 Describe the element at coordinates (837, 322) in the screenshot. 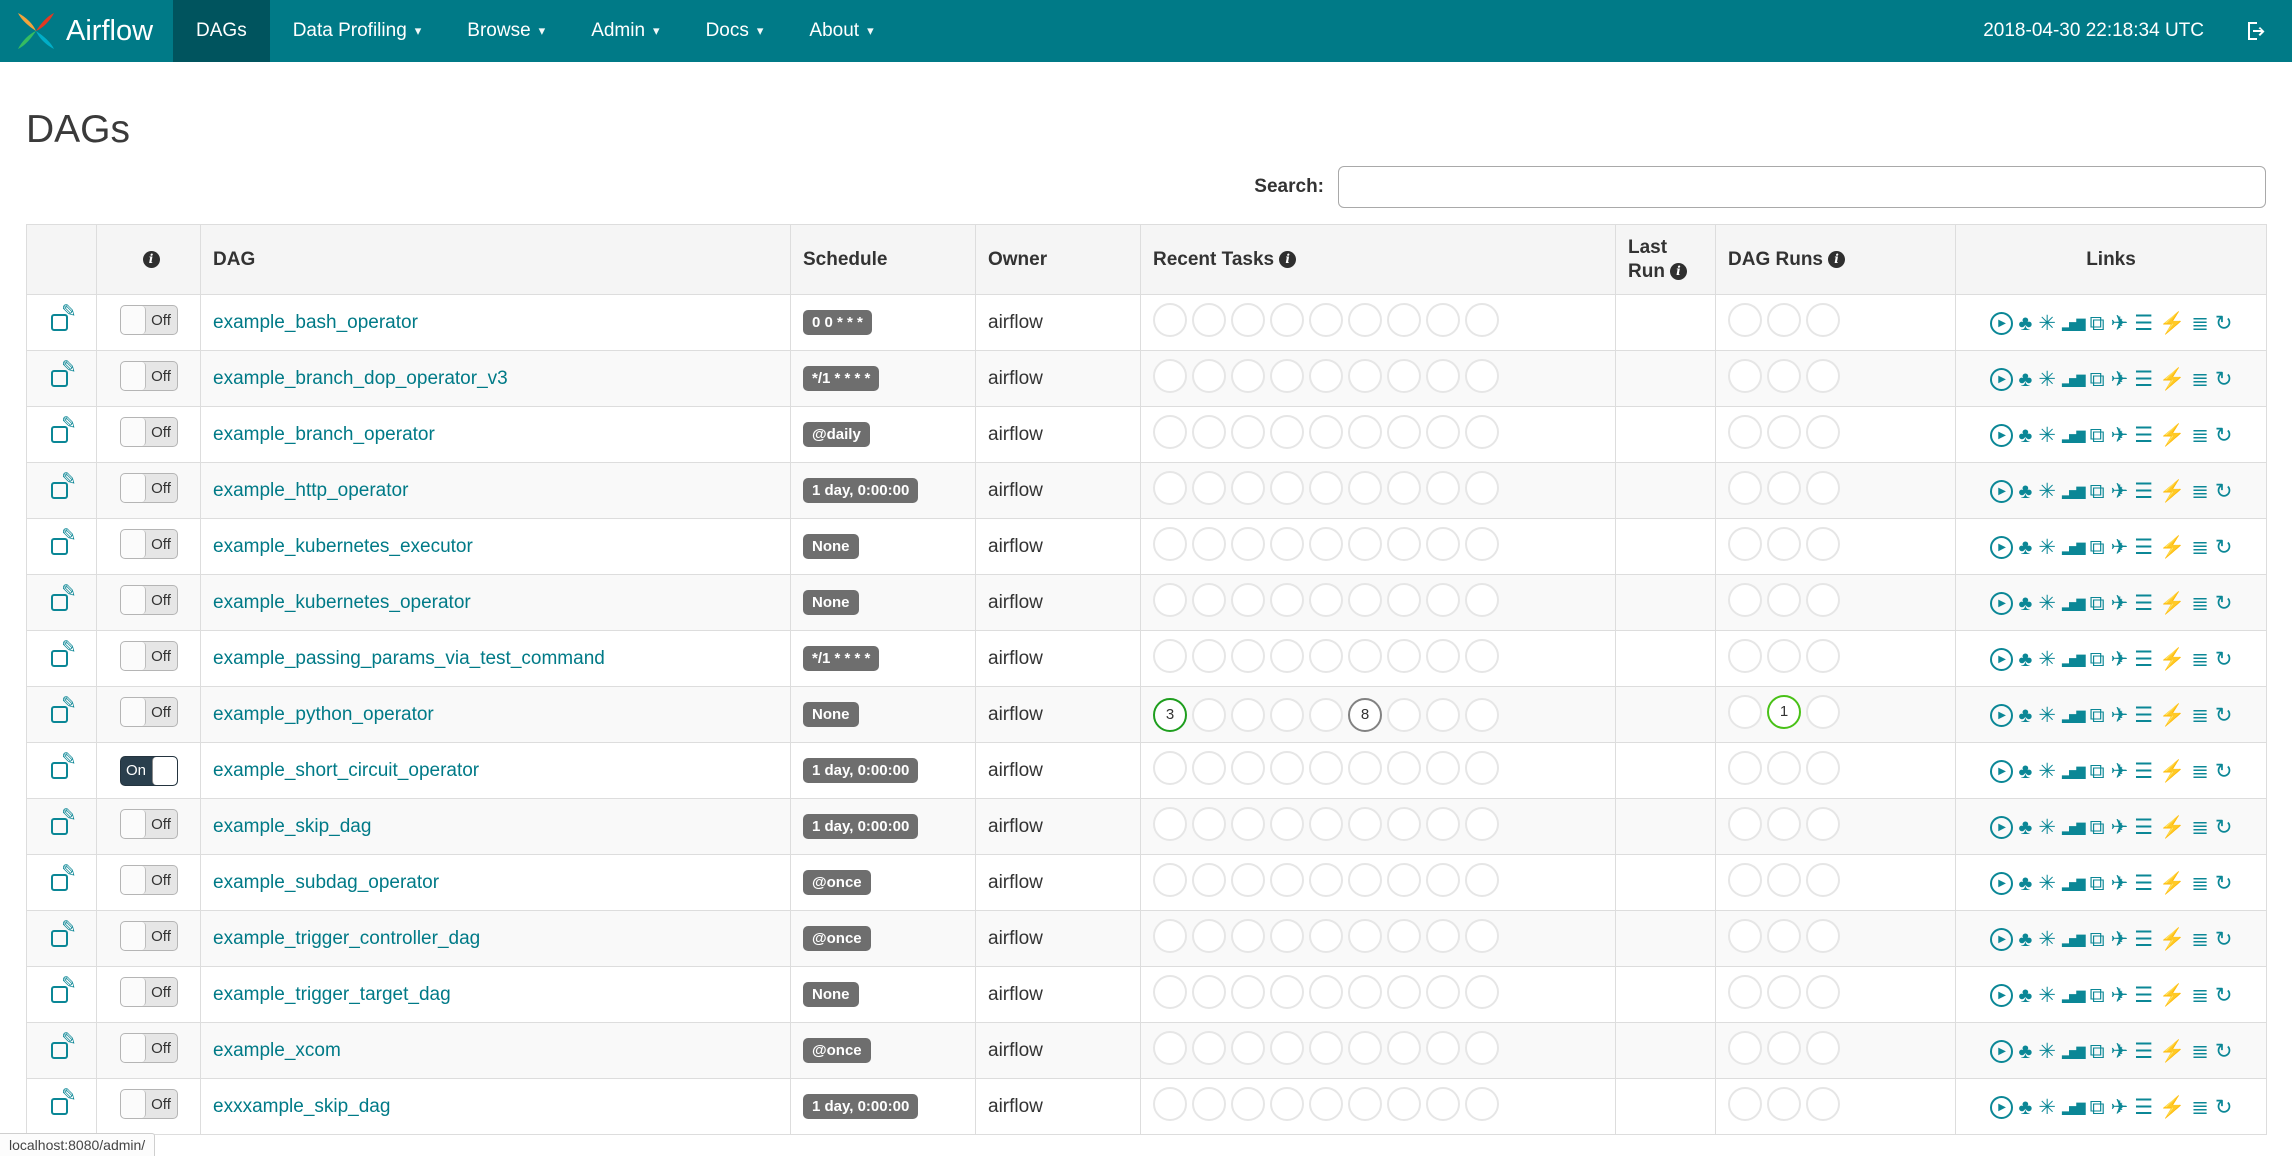

I see `schedule-badge: 0 0 * * *` at that location.